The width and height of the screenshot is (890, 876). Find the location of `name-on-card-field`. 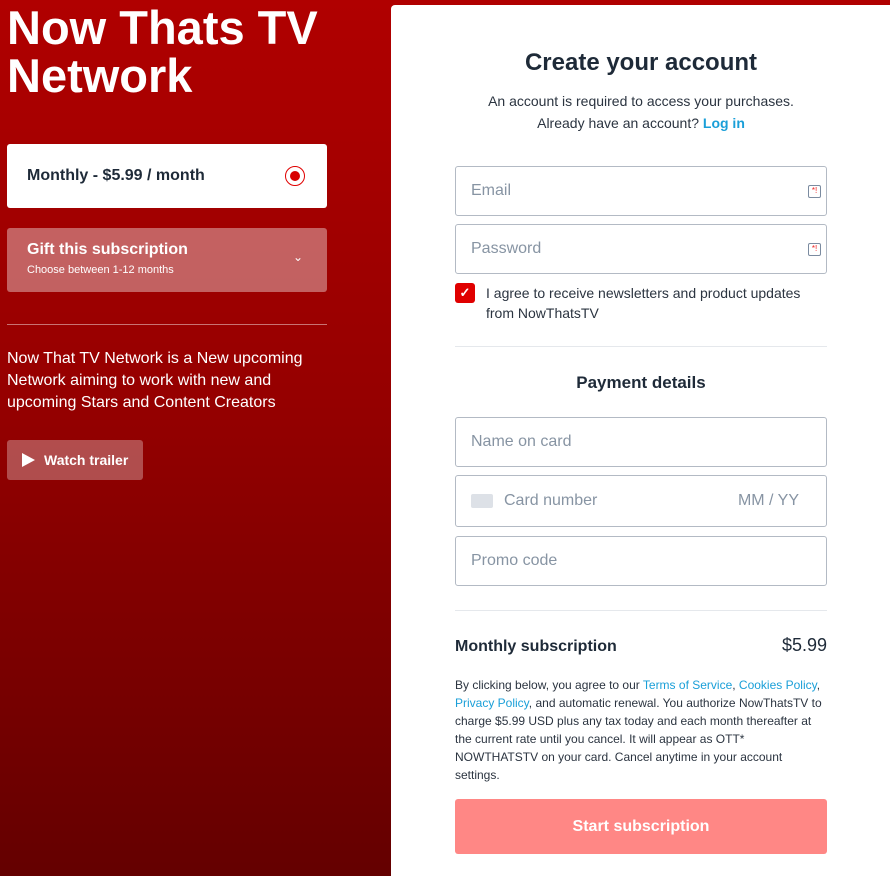

name-on-card-field is located at coordinates (641, 442).